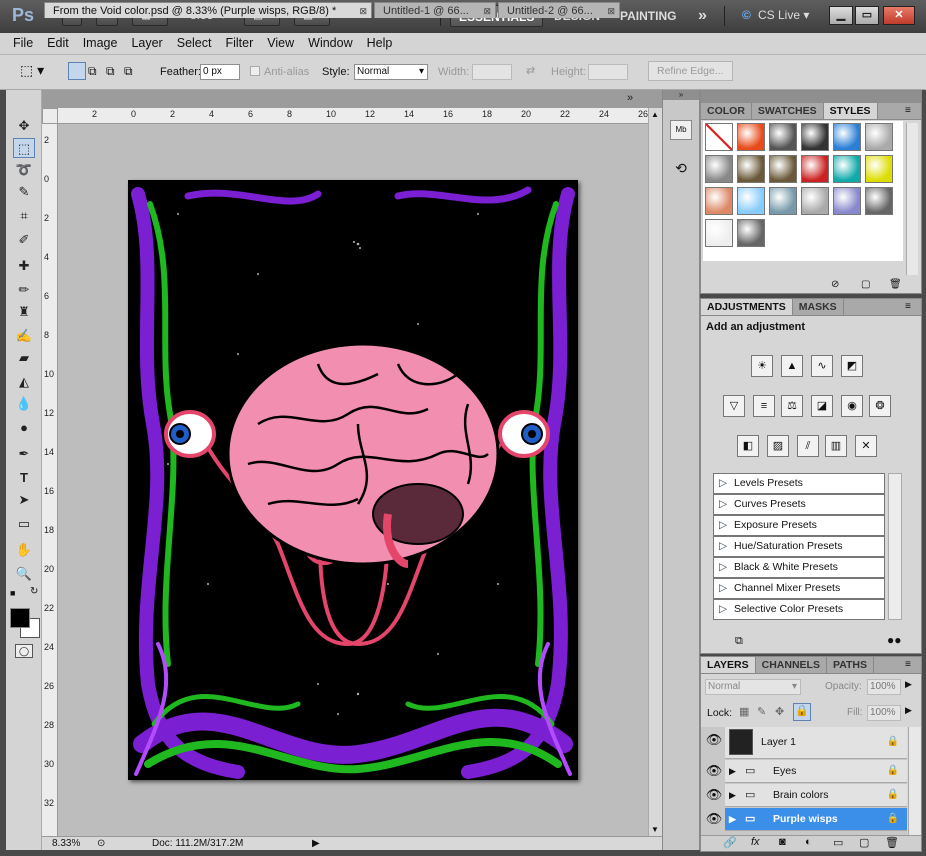  I want to click on cs-live-menu: CS Live ▾, so click(783, 15).